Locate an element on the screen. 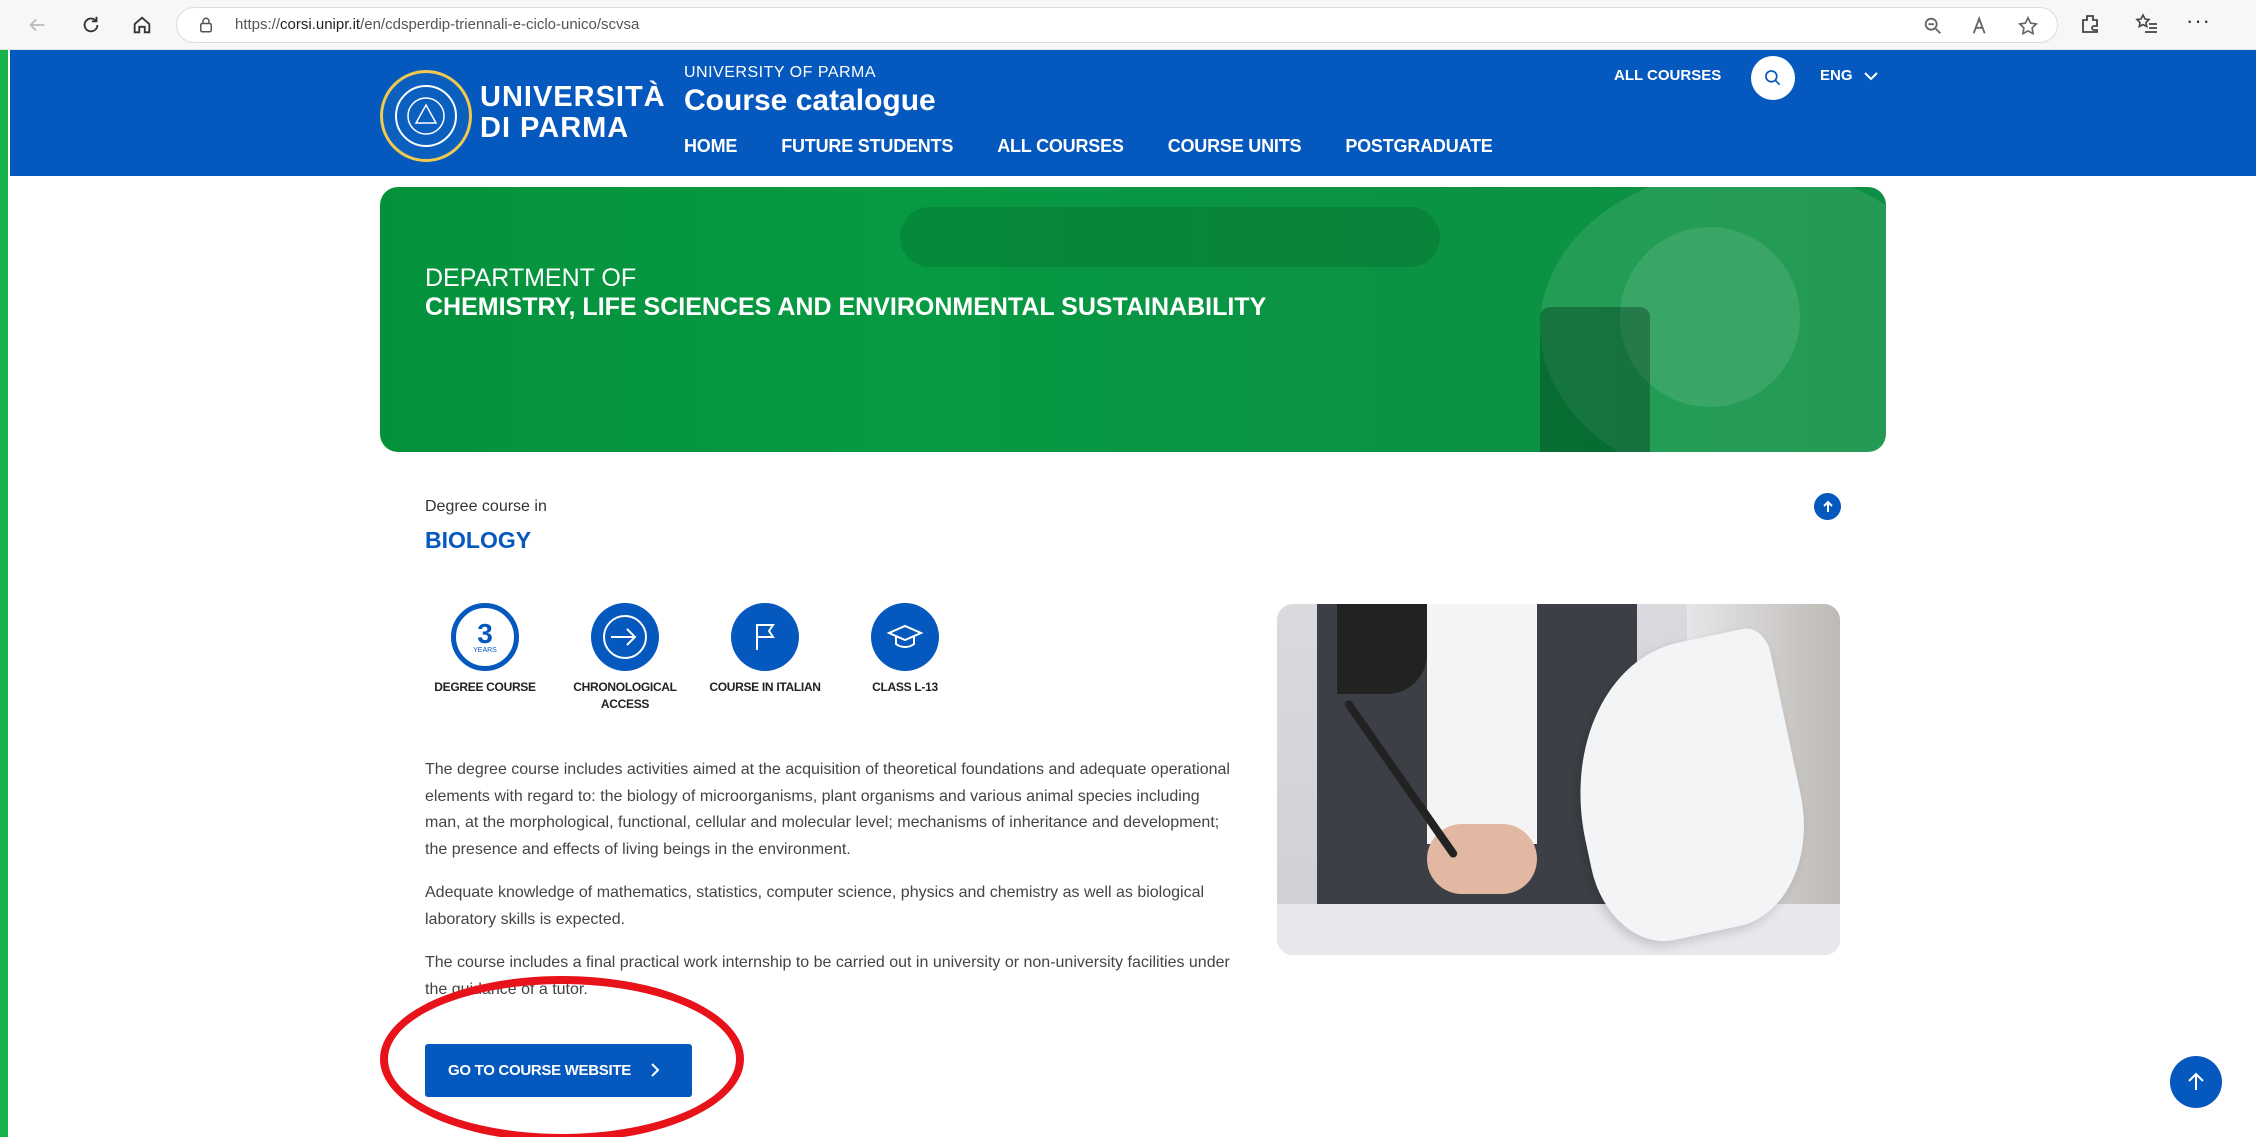  degree-course-label: Degree course in is located at coordinates (486, 506).